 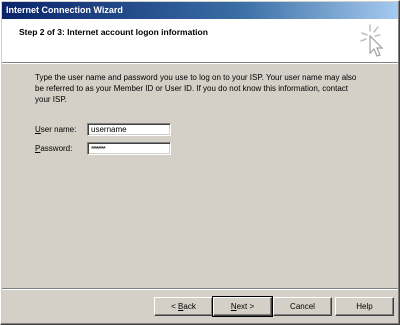 I want to click on cancel-button: Cancel, so click(x=302, y=306).